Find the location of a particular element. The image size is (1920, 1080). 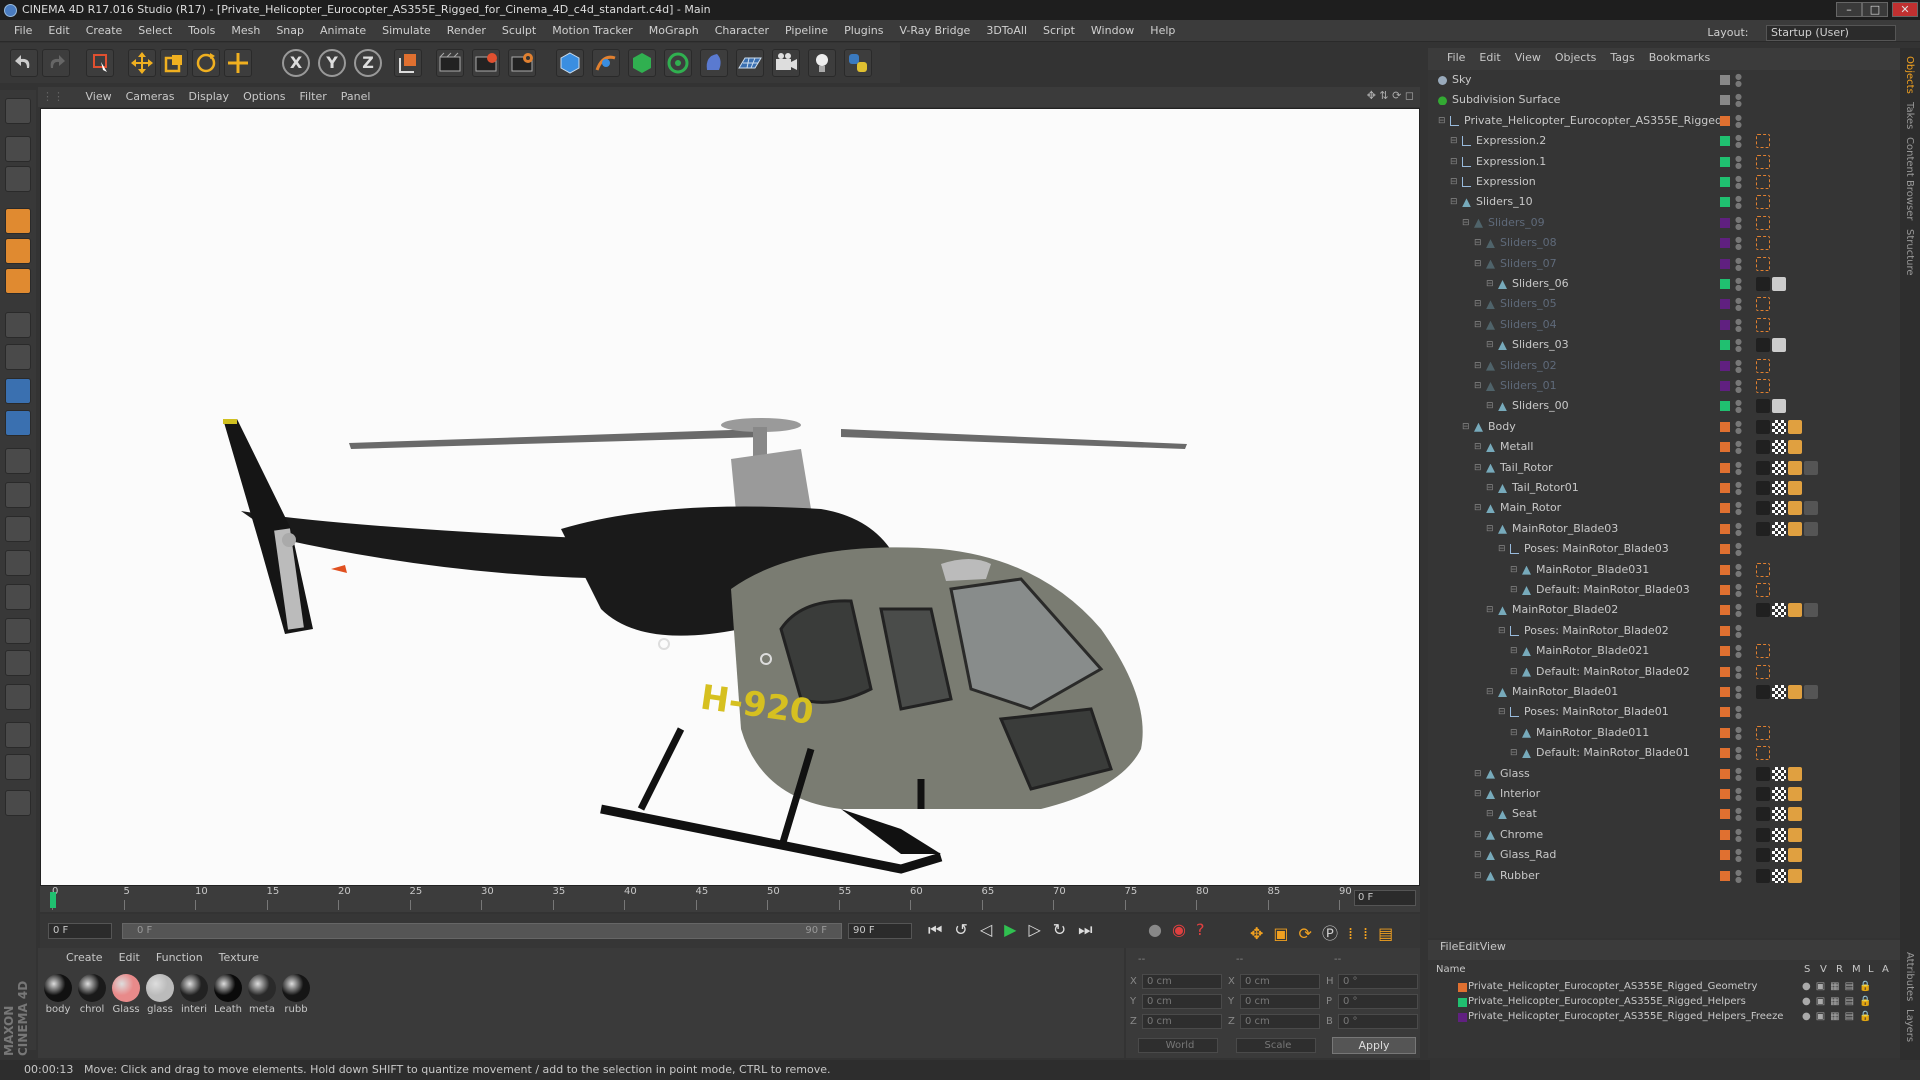

key-pla-icon: ⁞⁞ is located at coordinates (1363, 933).